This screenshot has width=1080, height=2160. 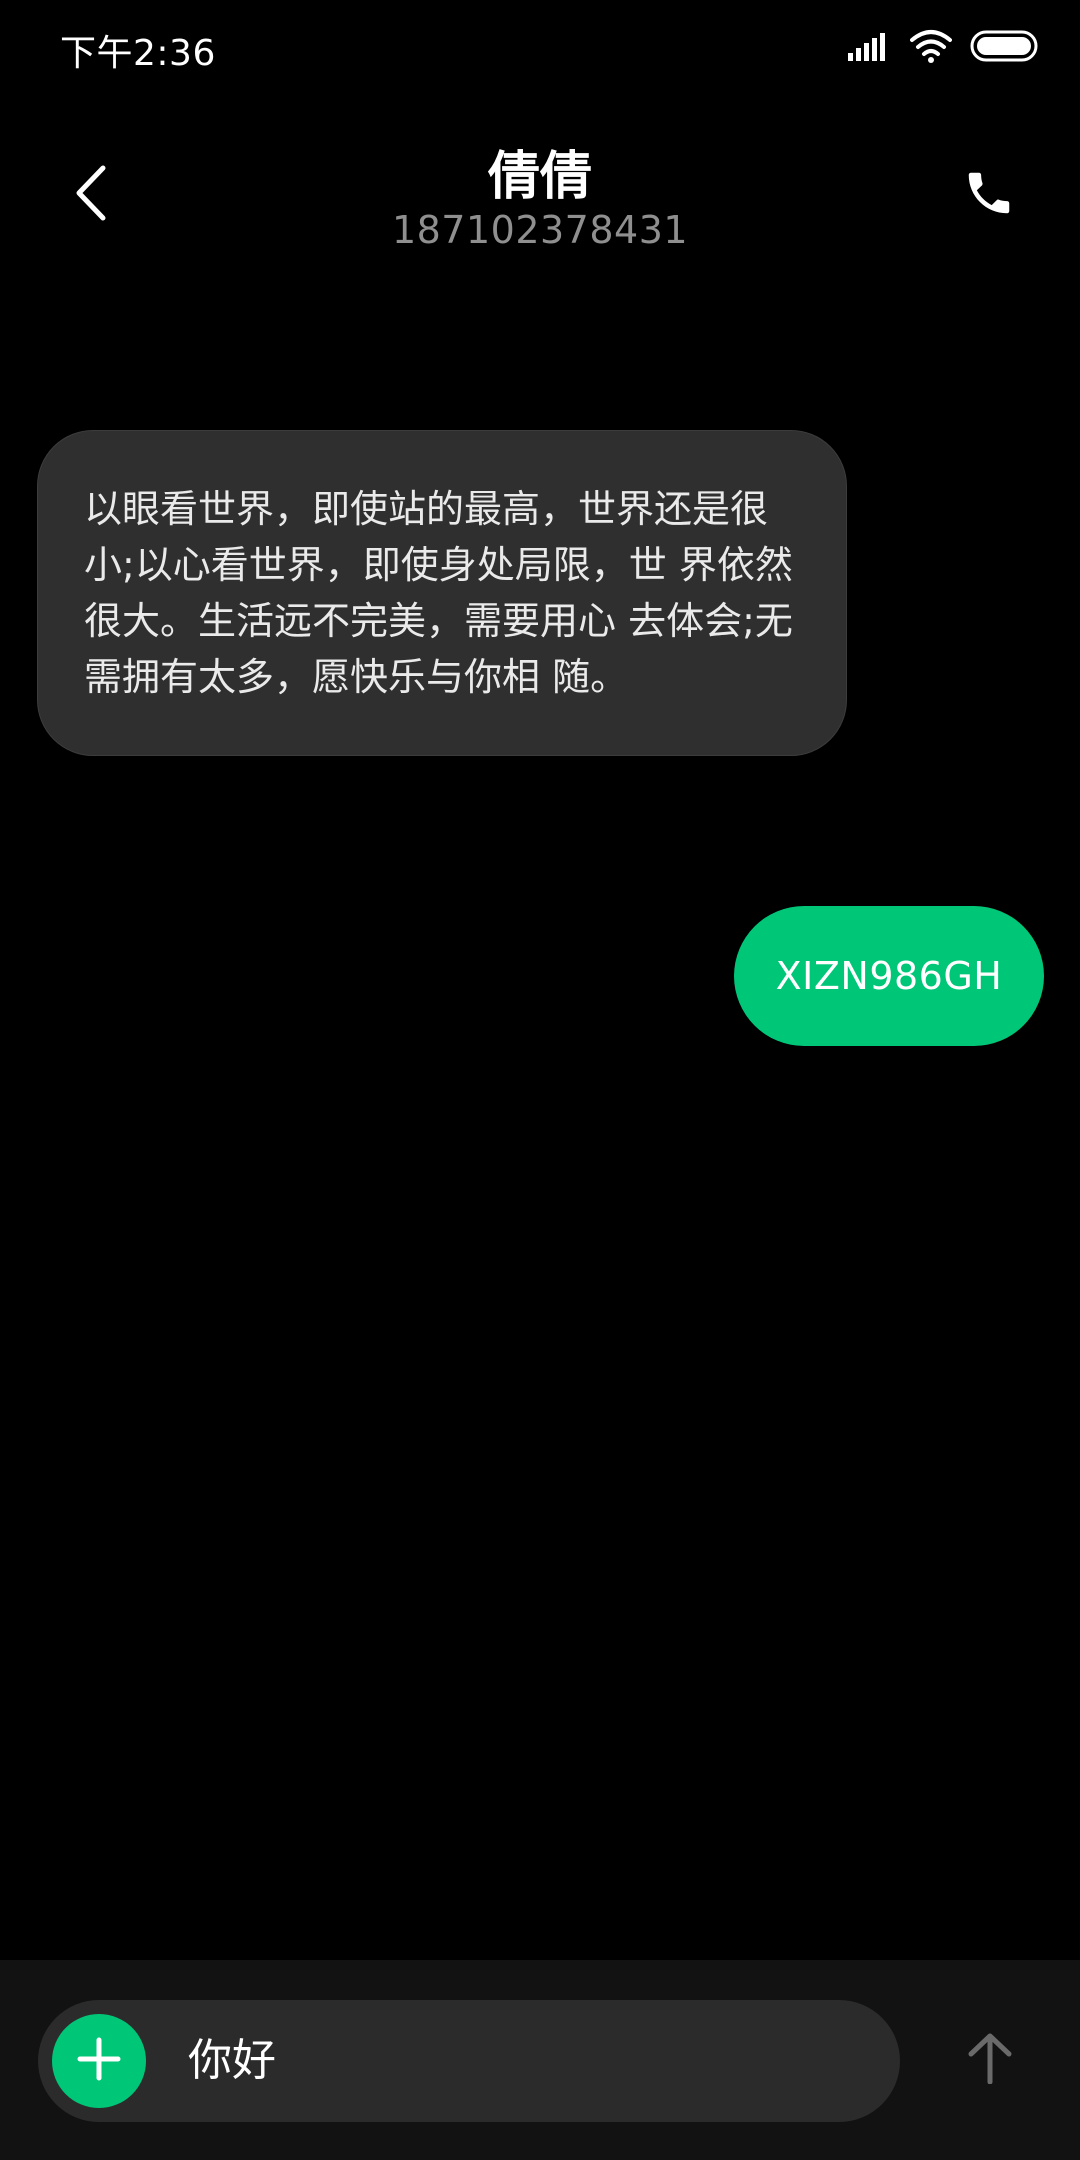 I want to click on composer-bar: 你好, so click(x=540, y=2060).